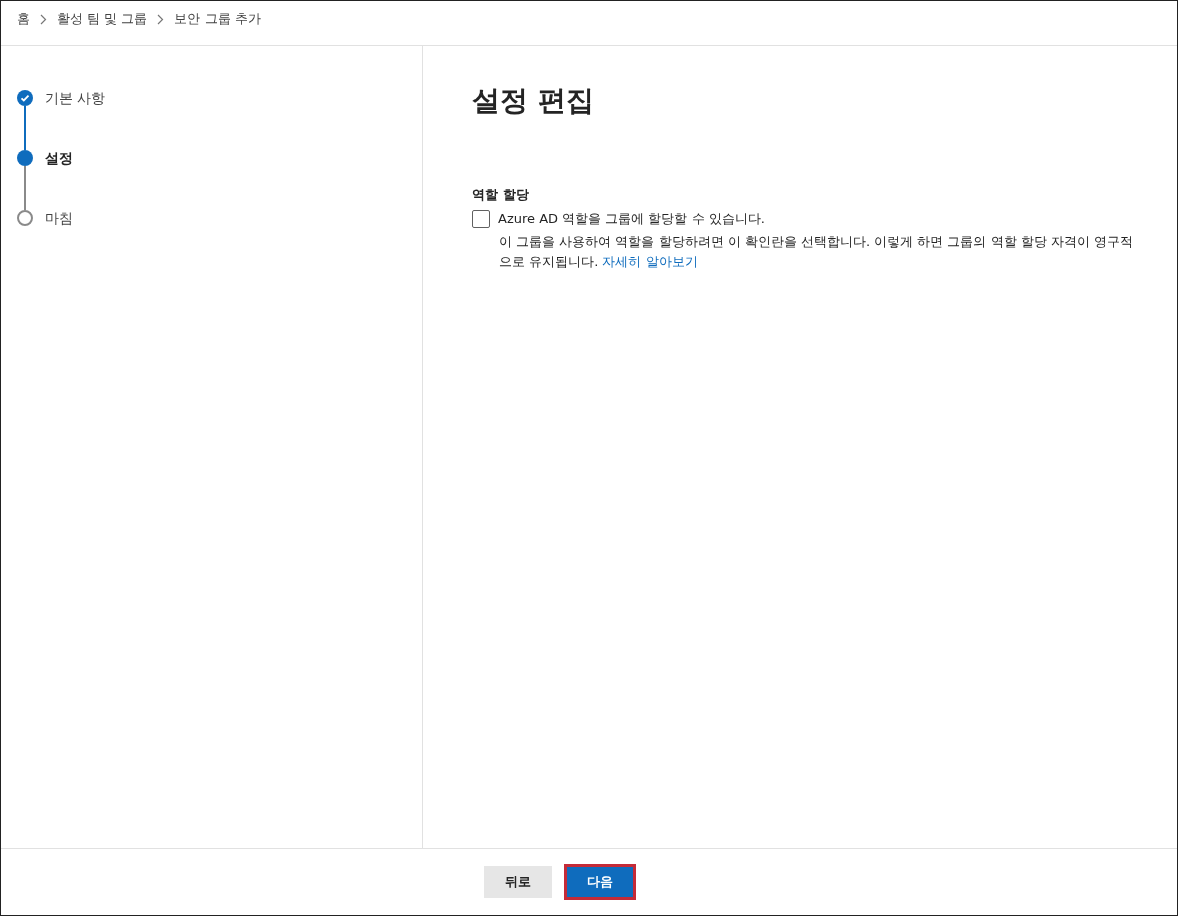  What do you see at coordinates (816, 252) in the screenshot?
I see `description-text: 이 그룹을 사용하여 역할을 할당하려면 이 확인란을 선택합니다. 이렇게 하면 그룹의 역할 할당 자격이 영구적으로 유지됩니다. 자세히 알아보기` at bounding box center [816, 252].